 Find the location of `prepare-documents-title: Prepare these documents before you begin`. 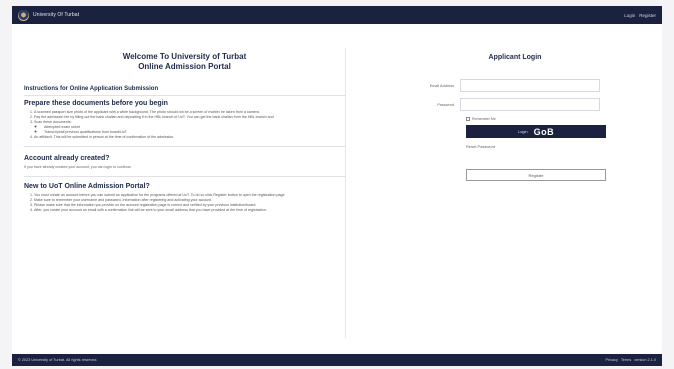

prepare-documents-title: Prepare these documents before you begin is located at coordinates (96, 103).